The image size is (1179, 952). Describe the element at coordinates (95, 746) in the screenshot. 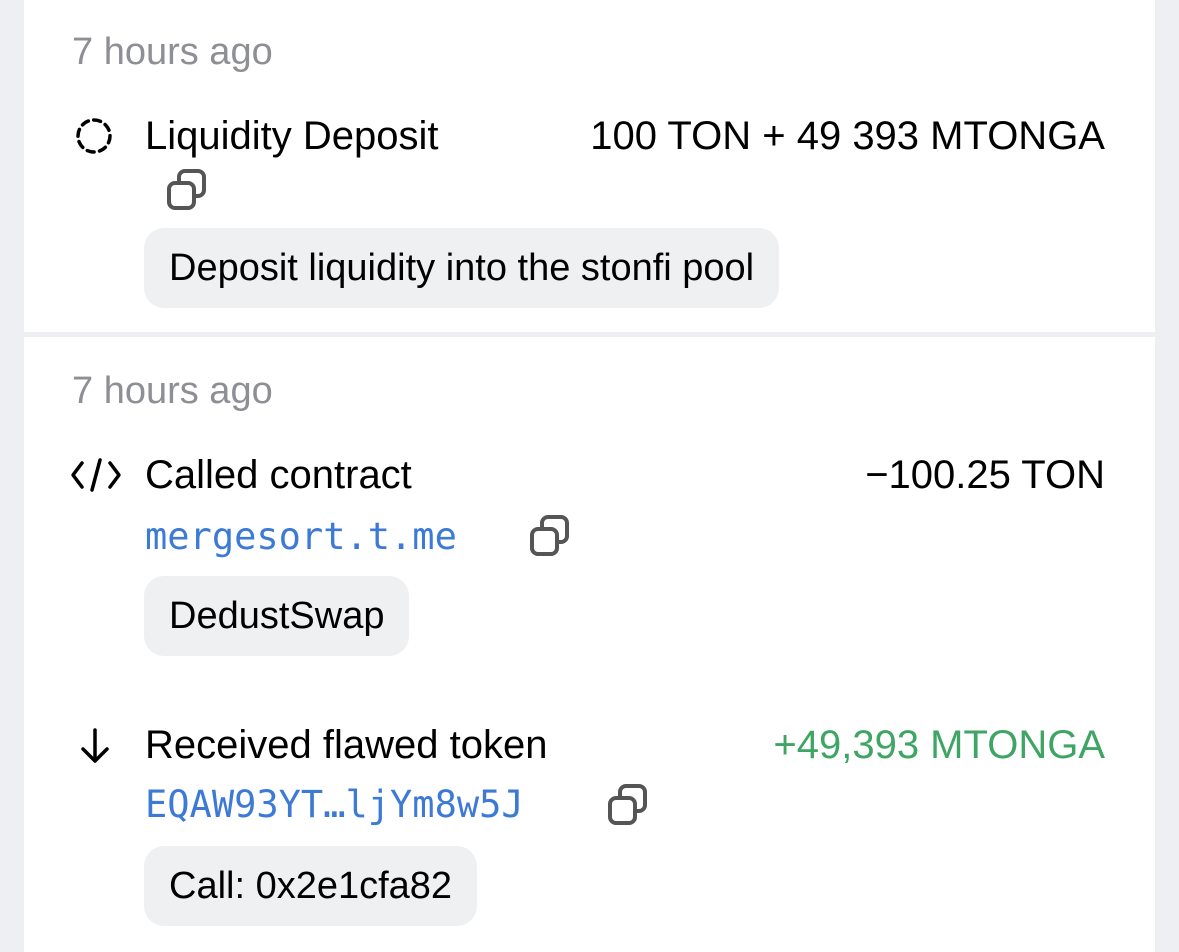

I see `arrow-down-icon` at that location.